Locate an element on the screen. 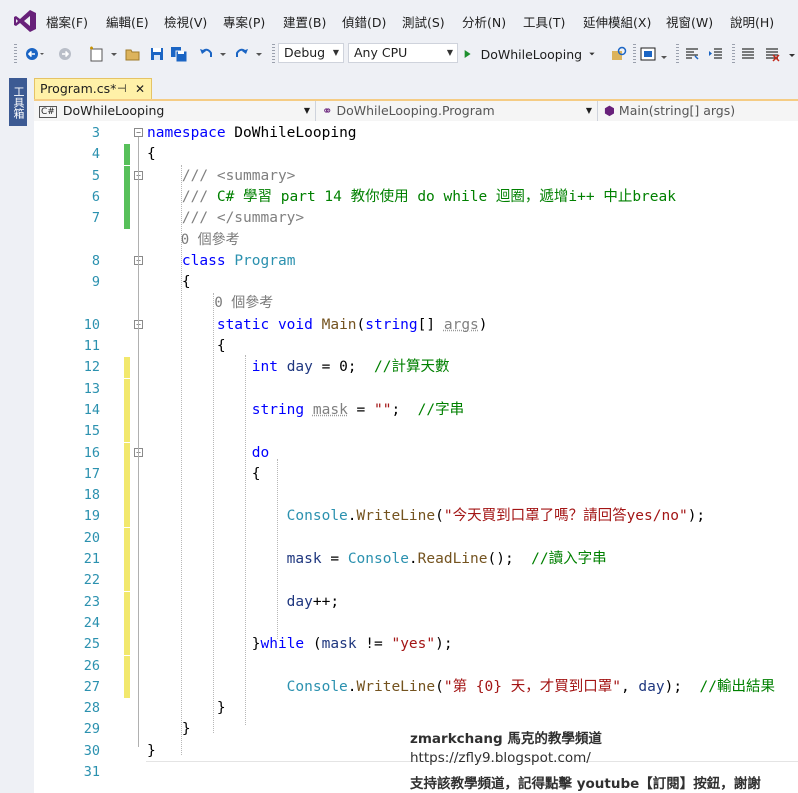  menu-item-4: 建置(B) is located at coordinates (304, 21).